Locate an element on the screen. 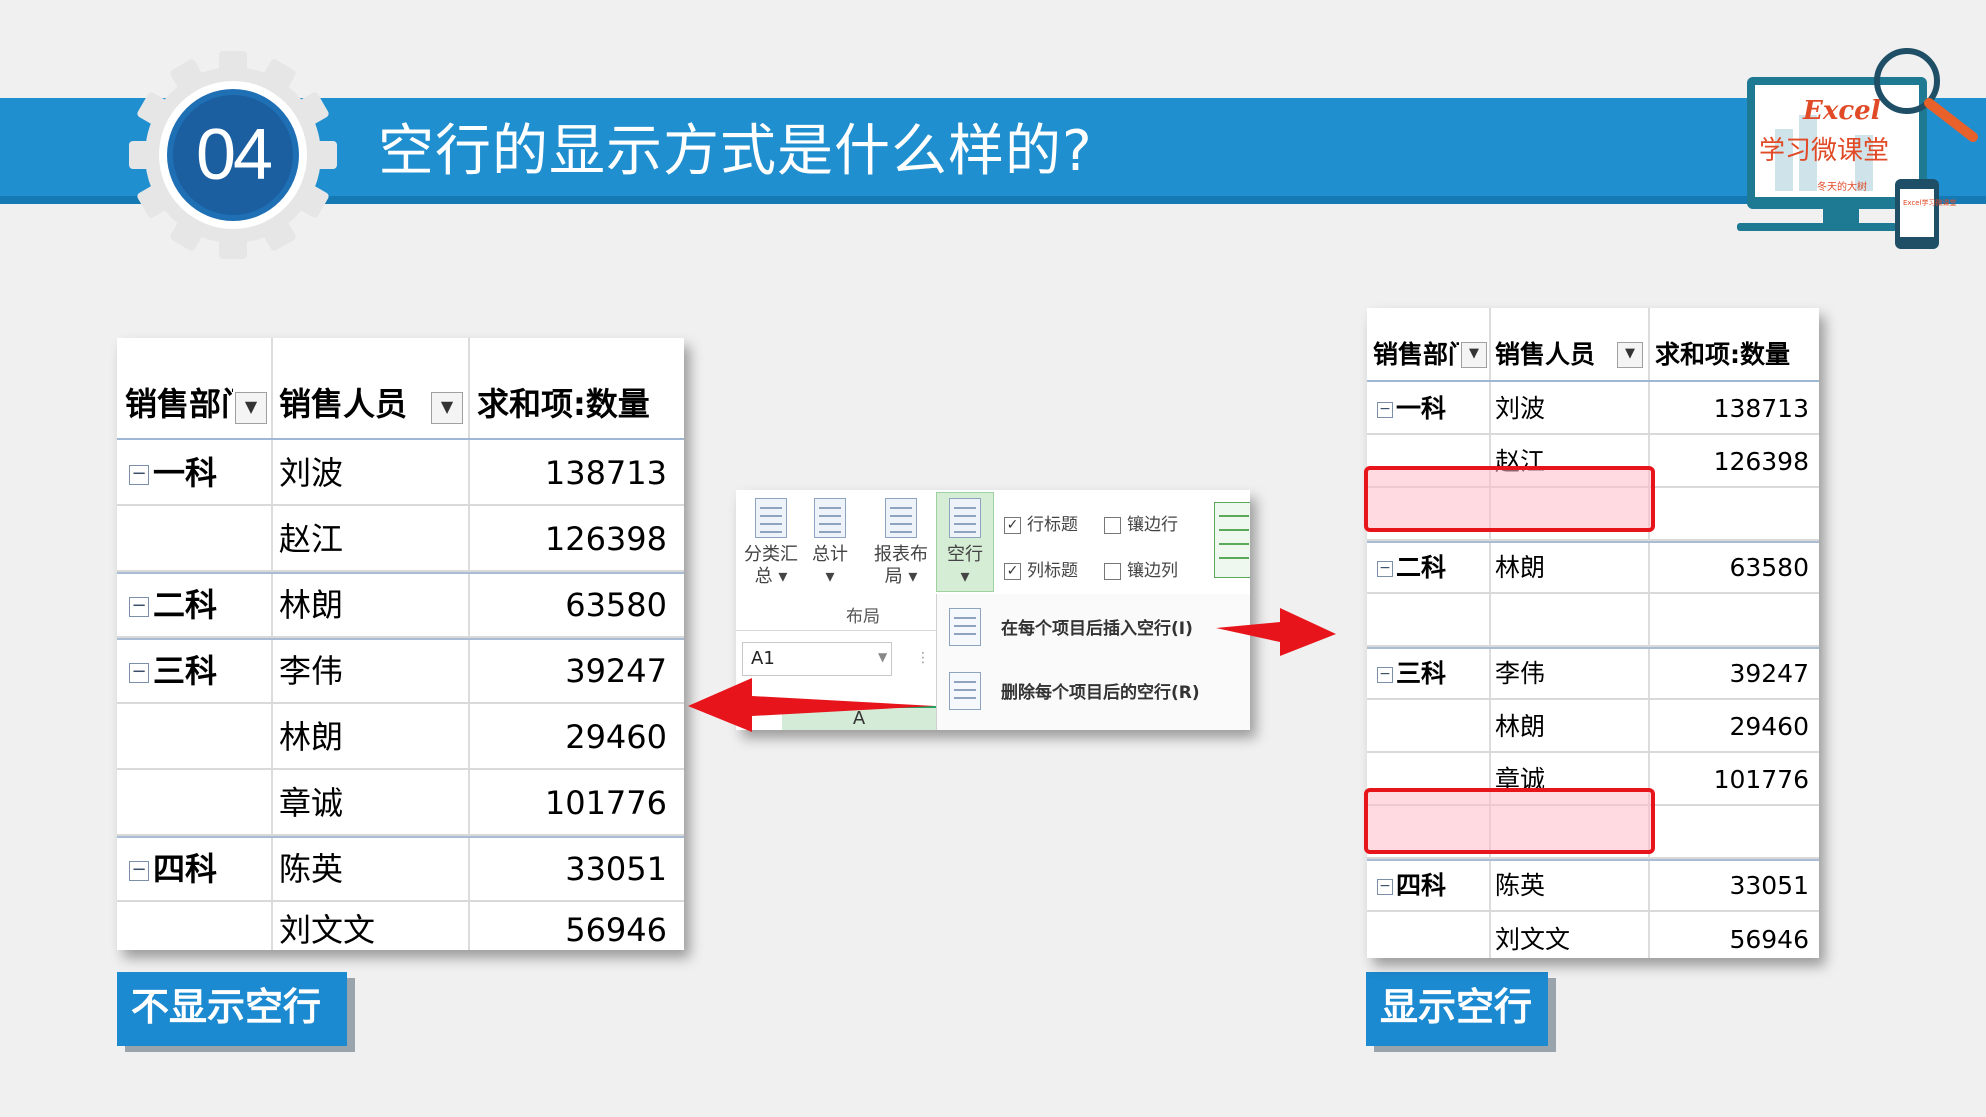  pivot-style-thumbnail is located at coordinates (1232, 540).